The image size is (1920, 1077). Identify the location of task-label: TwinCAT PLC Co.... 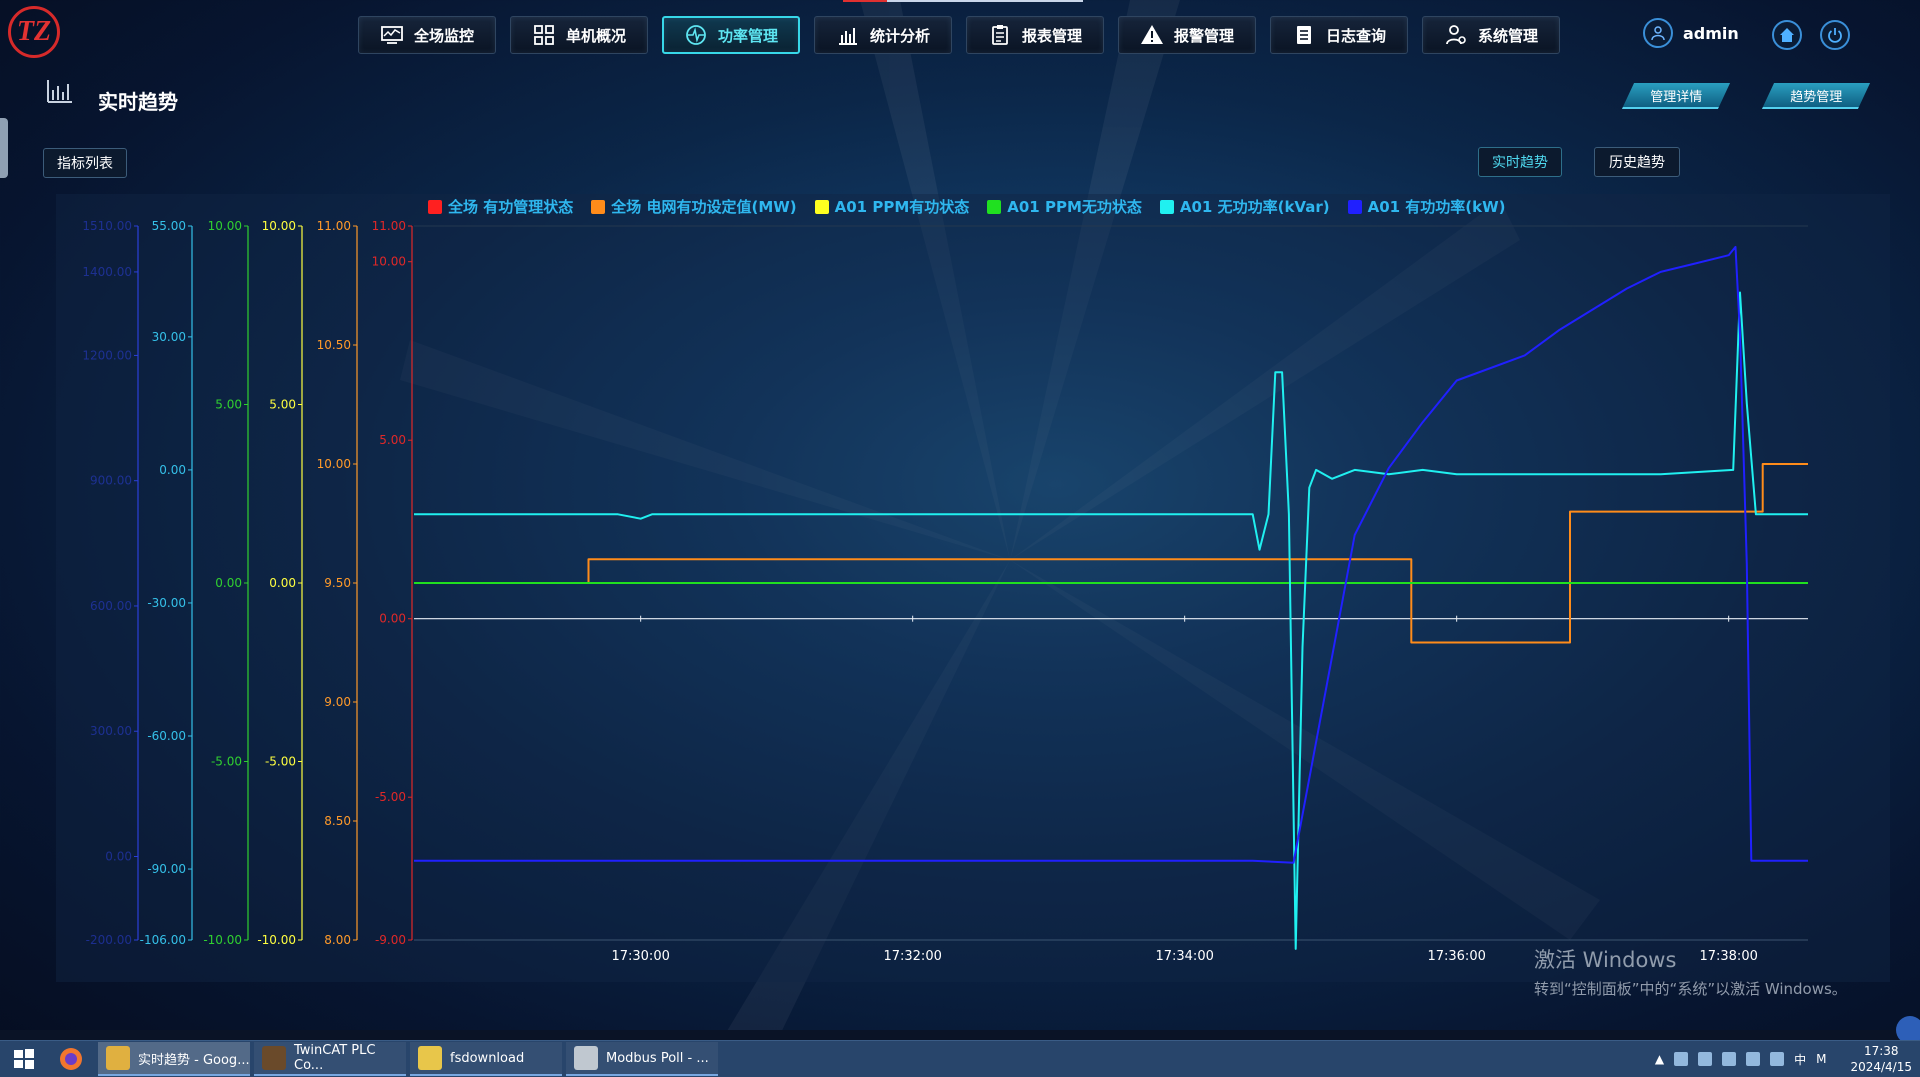
(335, 1058).